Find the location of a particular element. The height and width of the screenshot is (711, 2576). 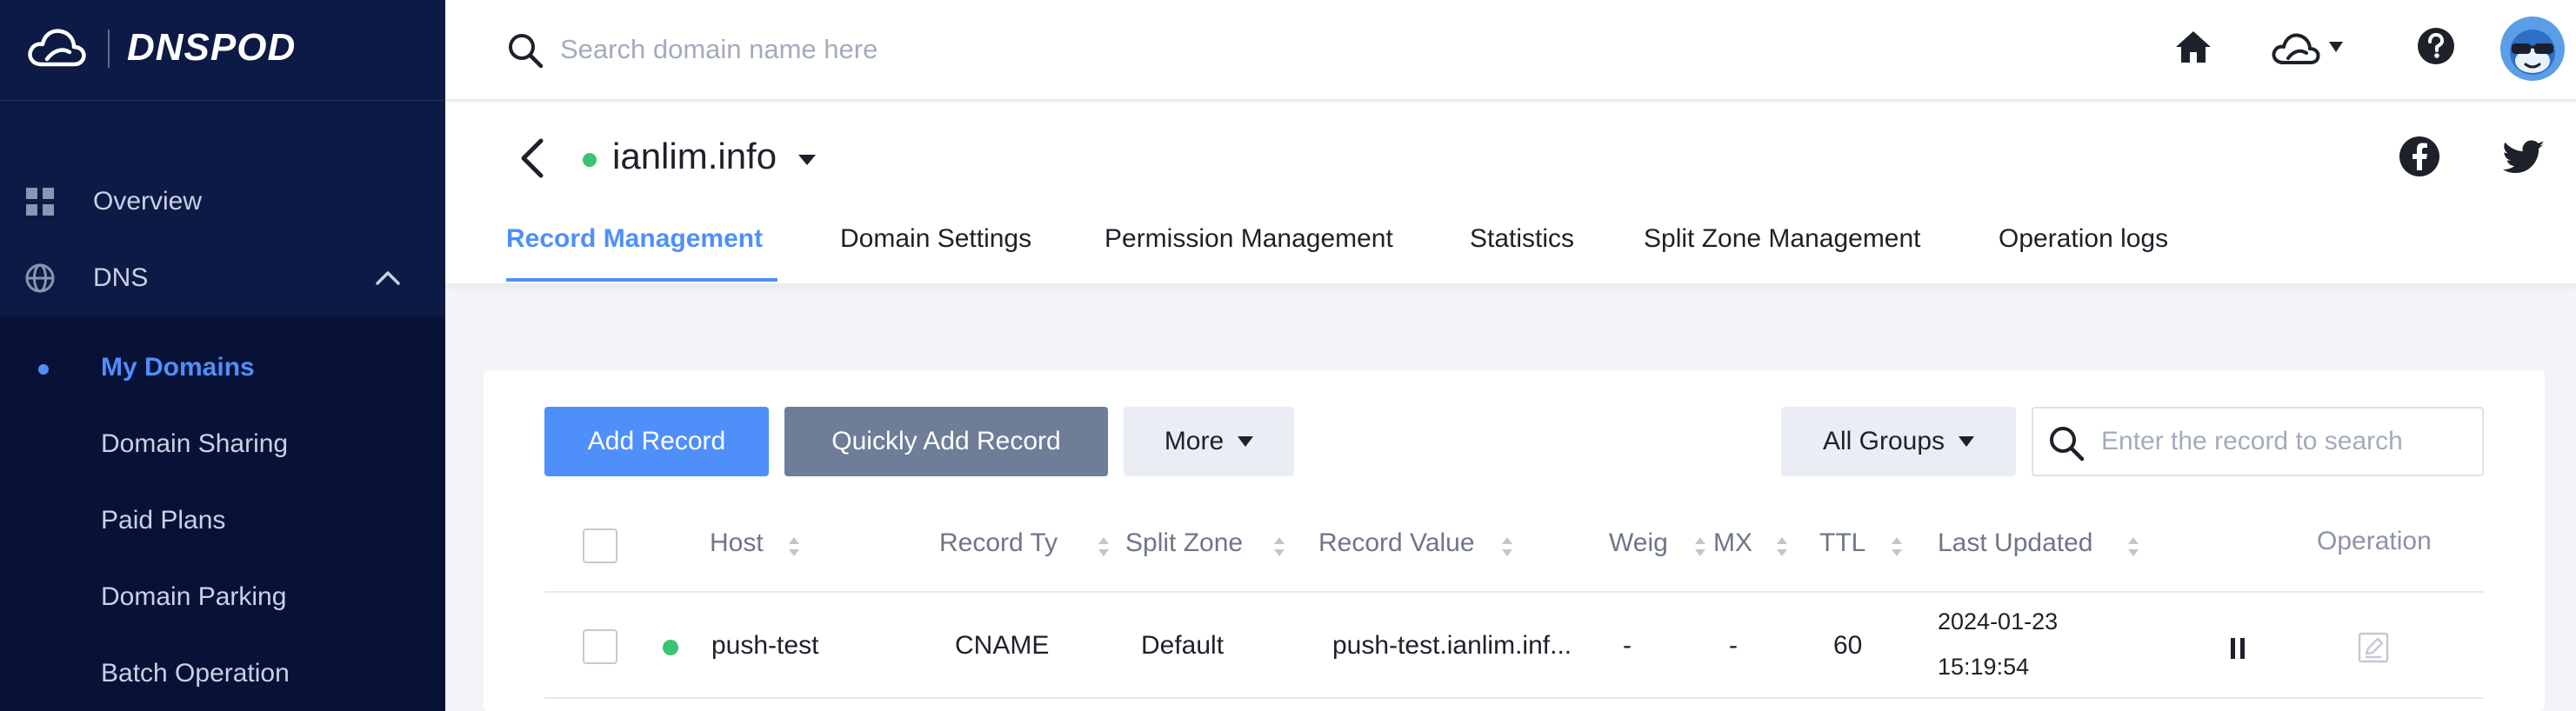

globe-icon is located at coordinates (40, 278).